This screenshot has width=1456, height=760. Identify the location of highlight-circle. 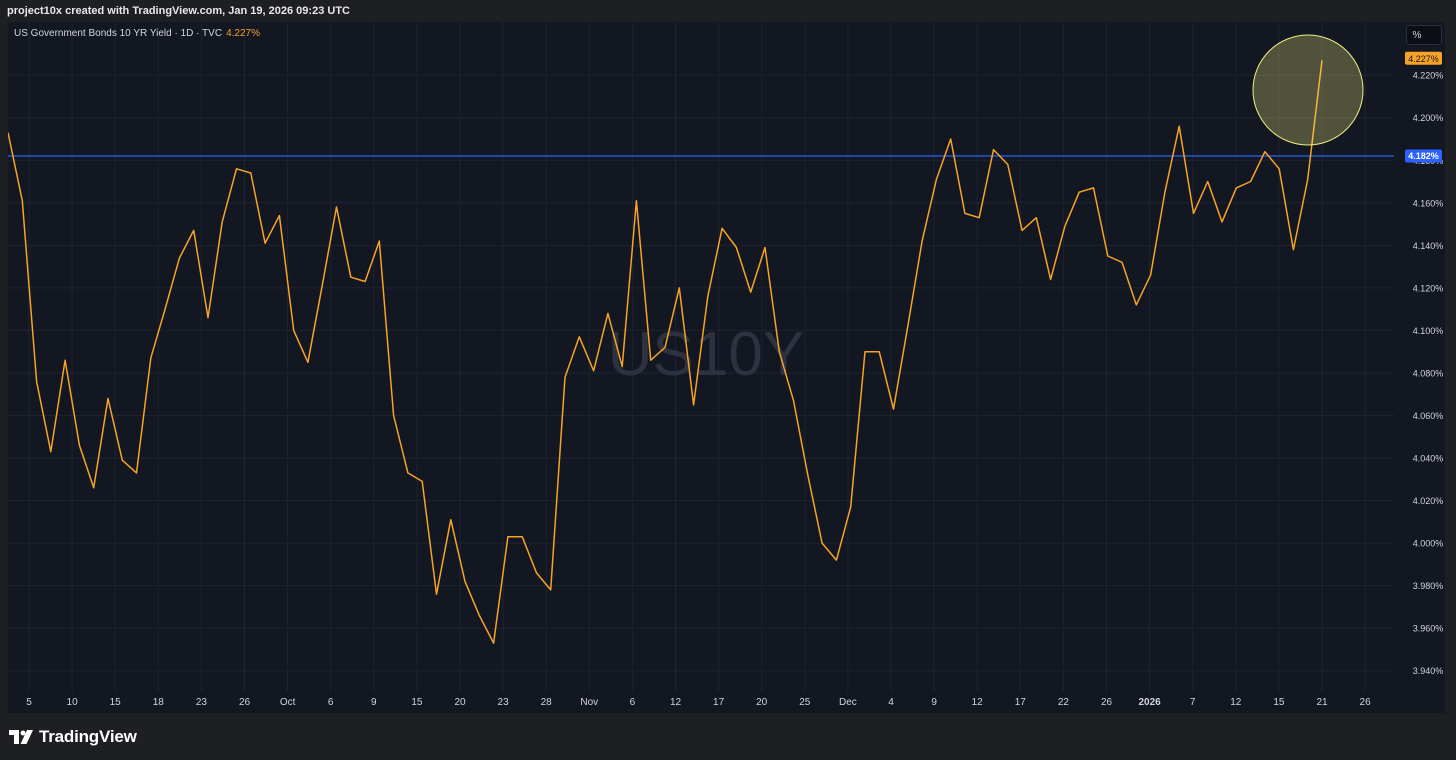
(1308, 90).